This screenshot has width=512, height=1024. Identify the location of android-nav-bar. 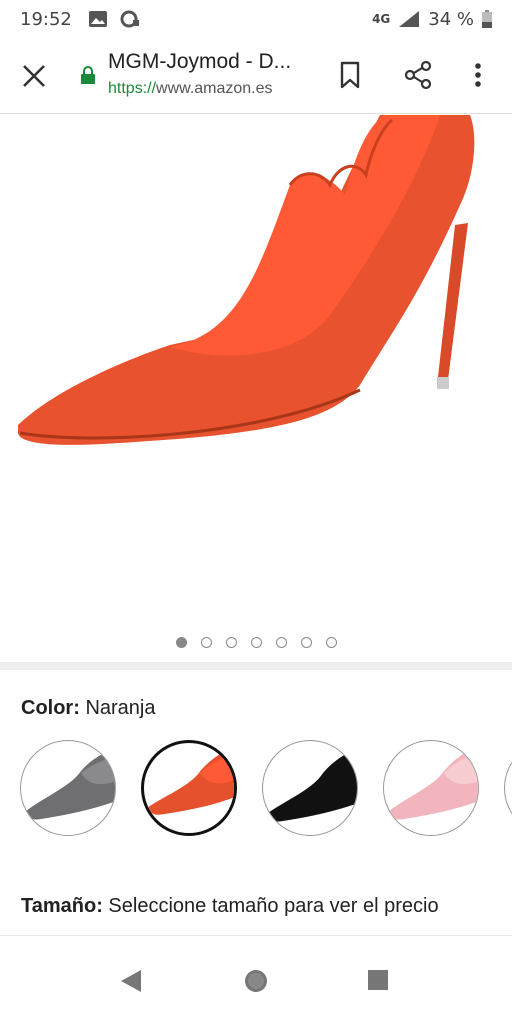
(256, 979).